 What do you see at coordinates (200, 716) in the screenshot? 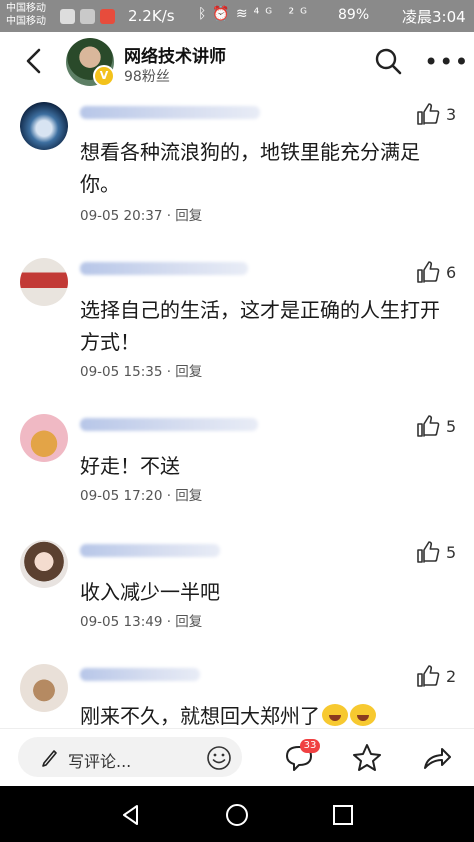
I see `comment-text: 刚来不久，就想回大郑州了` at bounding box center [200, 716].